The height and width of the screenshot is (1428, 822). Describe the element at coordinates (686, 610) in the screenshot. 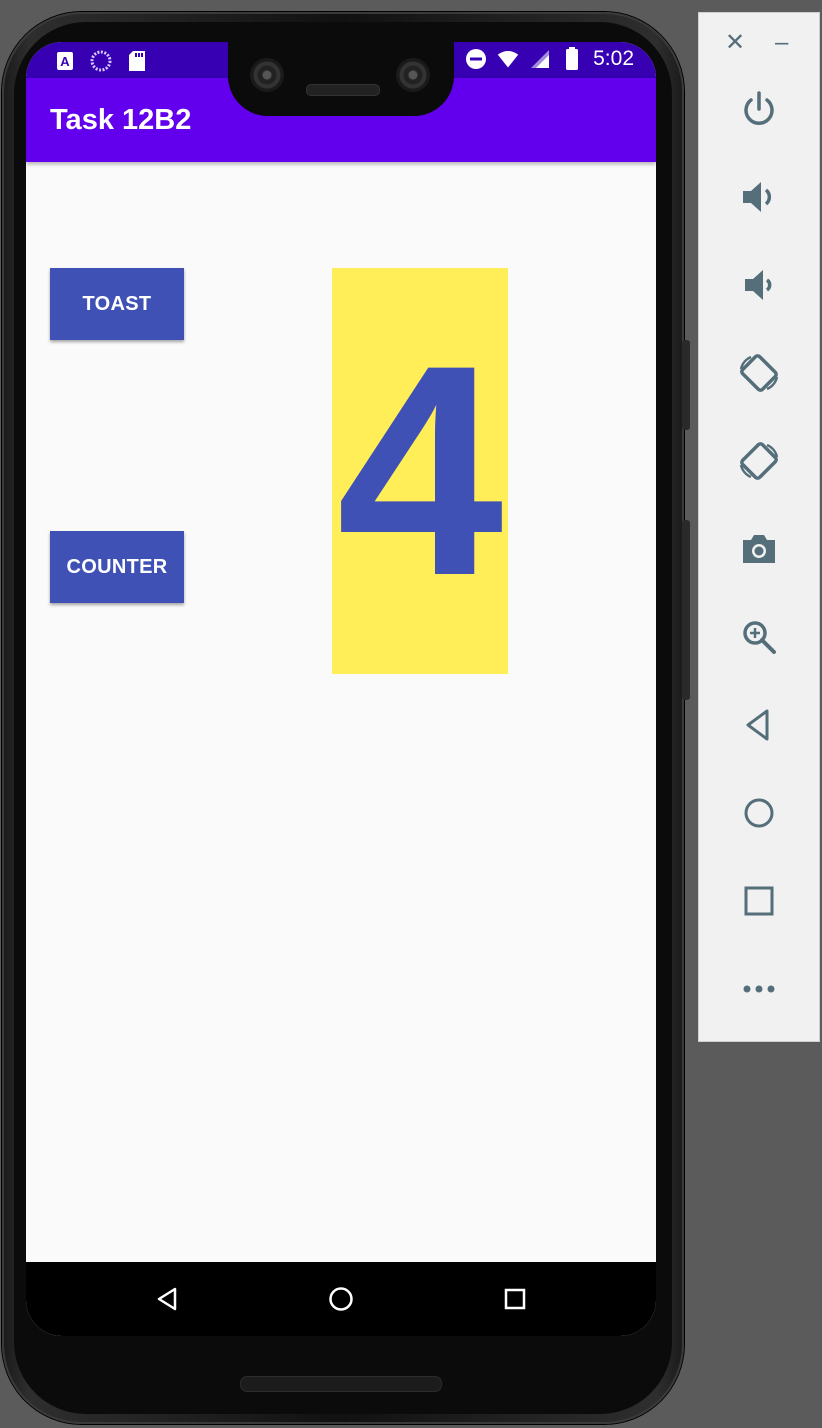

I see `device-volume-rocker` at that location.